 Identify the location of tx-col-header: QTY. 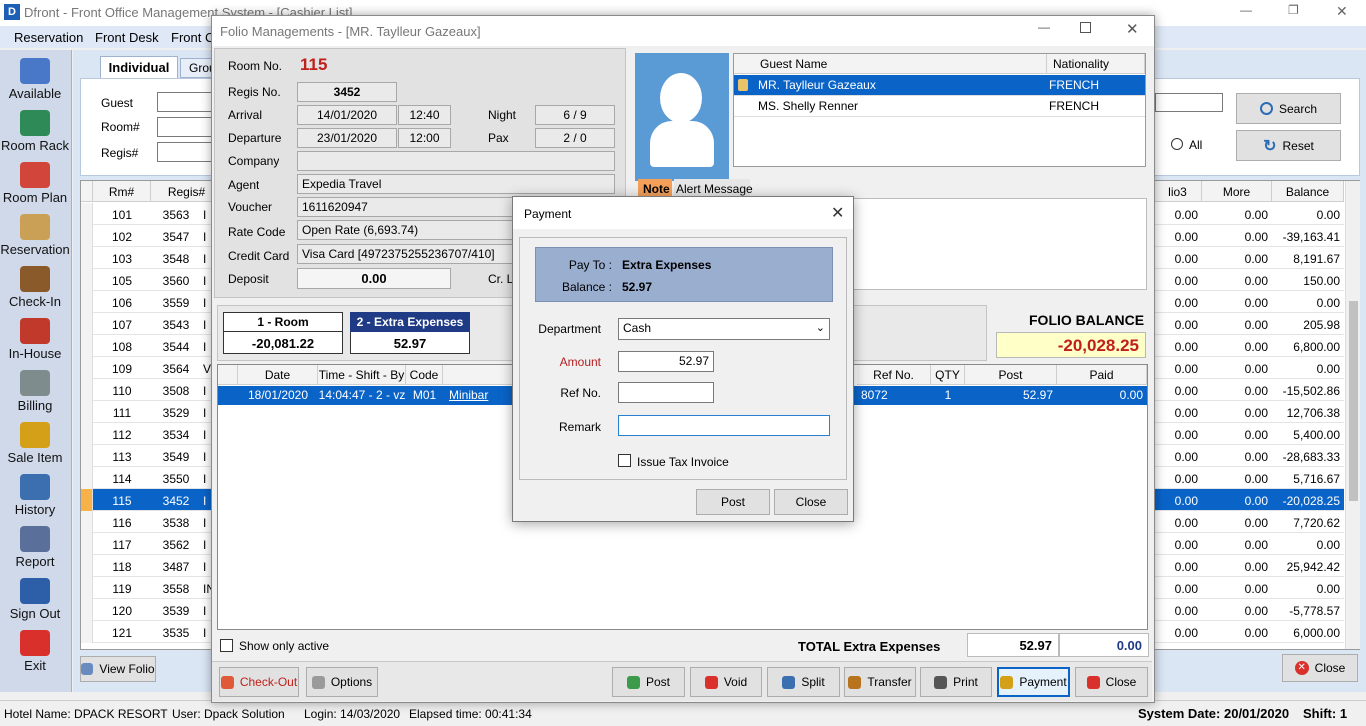
(948, 375).